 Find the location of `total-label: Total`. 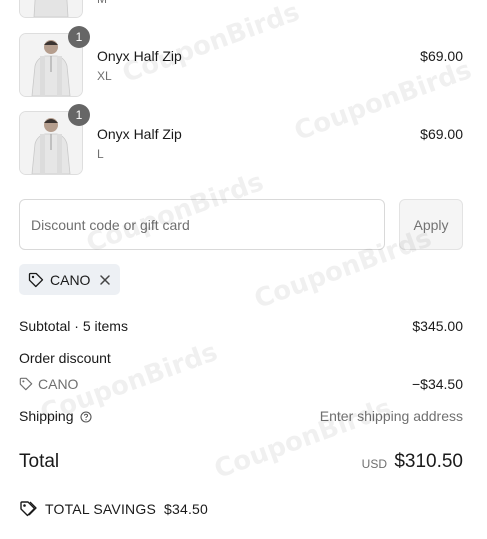

total-label: Total is located at coordinates (39, 461).